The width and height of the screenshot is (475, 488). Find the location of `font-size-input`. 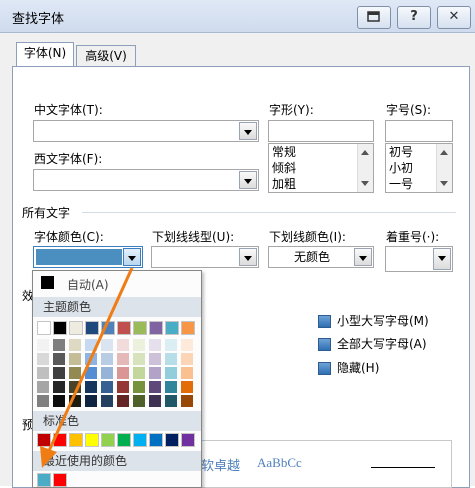

font-size-input is located at coordinates (419, 131).